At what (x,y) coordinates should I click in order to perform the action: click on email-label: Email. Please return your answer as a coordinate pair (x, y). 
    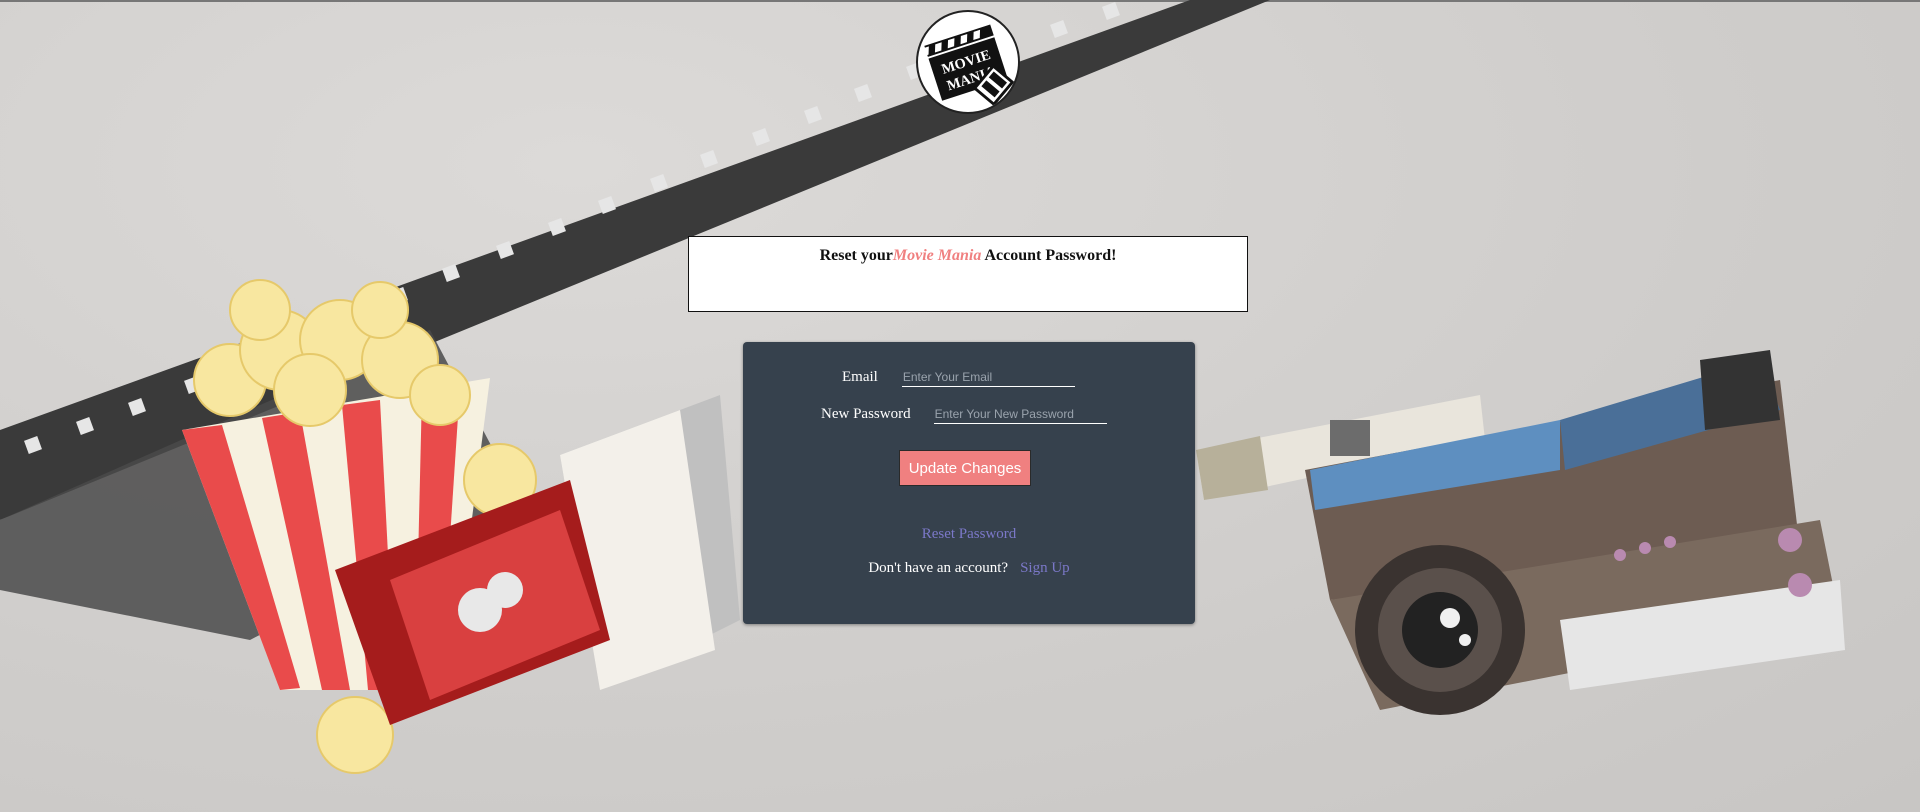
    Looking at the image, I should click on (860, 377).